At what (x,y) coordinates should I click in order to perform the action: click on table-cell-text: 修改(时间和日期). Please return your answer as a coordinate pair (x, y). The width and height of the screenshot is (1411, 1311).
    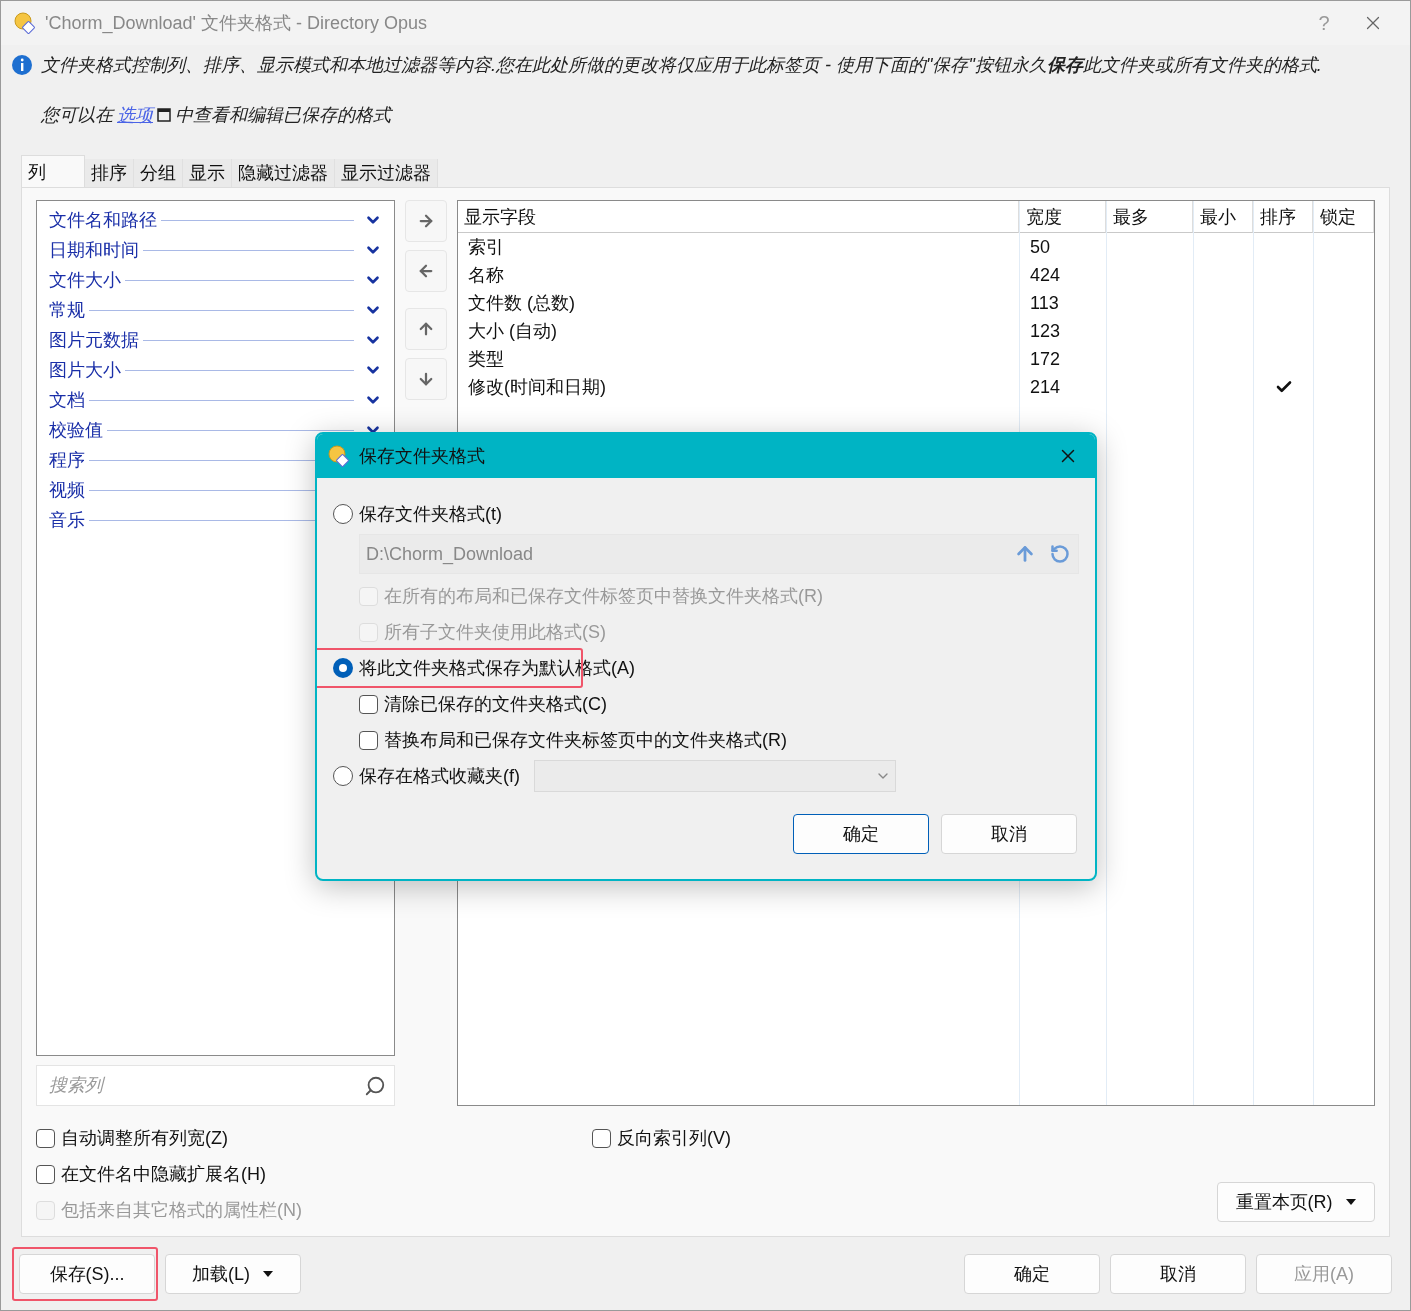
    Looking at the image, I should click on (537, 387).